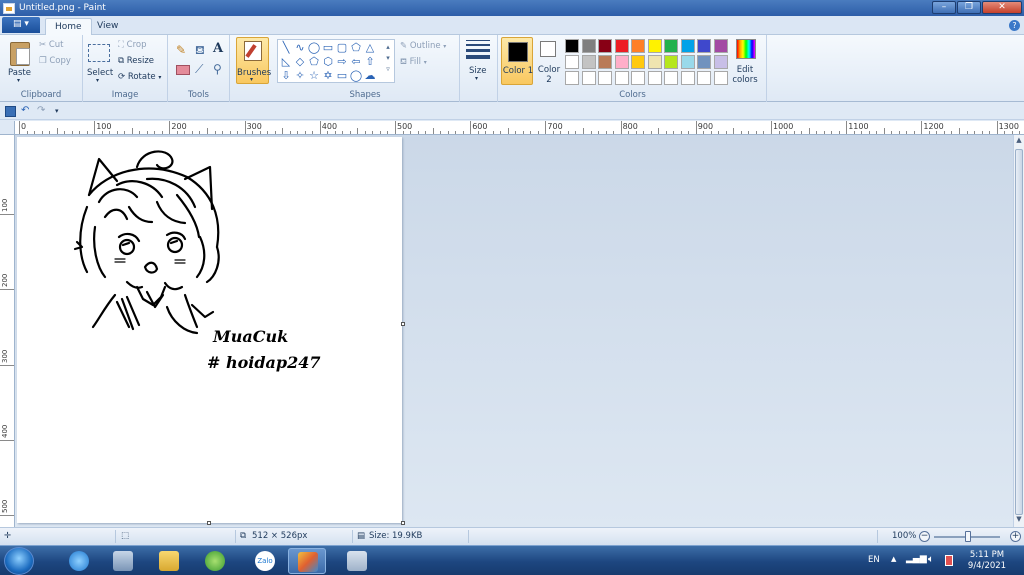 Image resolution: width=1024 pixels, height=575 pixels. I want to click on folder-icon, so click(169, 561).